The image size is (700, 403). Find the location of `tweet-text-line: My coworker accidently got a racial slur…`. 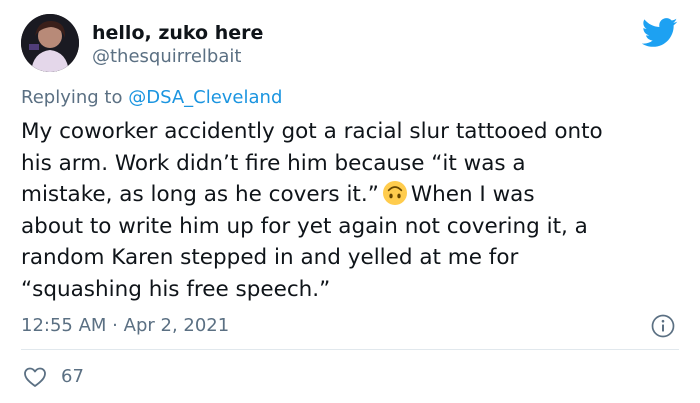

tweet-text-line: My coworker accidently got a racial slur… is located at coordinates (312, 131).